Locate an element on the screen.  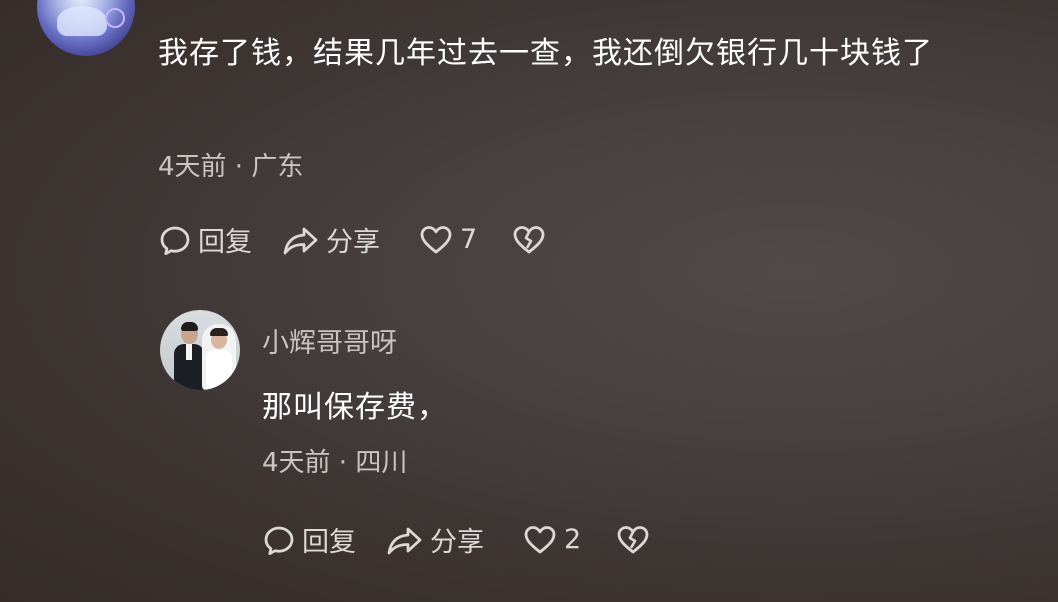
comment-actions: 回复 分享 7 is located at coordinates (352, 239).